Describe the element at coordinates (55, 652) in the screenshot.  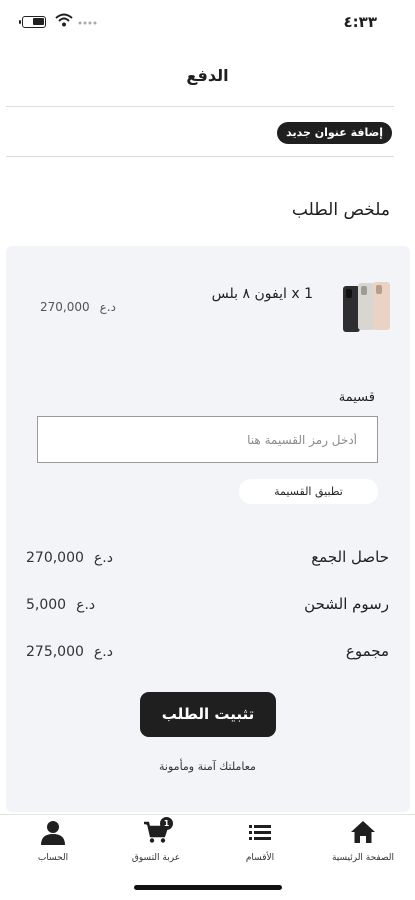
I see `total-amount: 275,000` at that location.